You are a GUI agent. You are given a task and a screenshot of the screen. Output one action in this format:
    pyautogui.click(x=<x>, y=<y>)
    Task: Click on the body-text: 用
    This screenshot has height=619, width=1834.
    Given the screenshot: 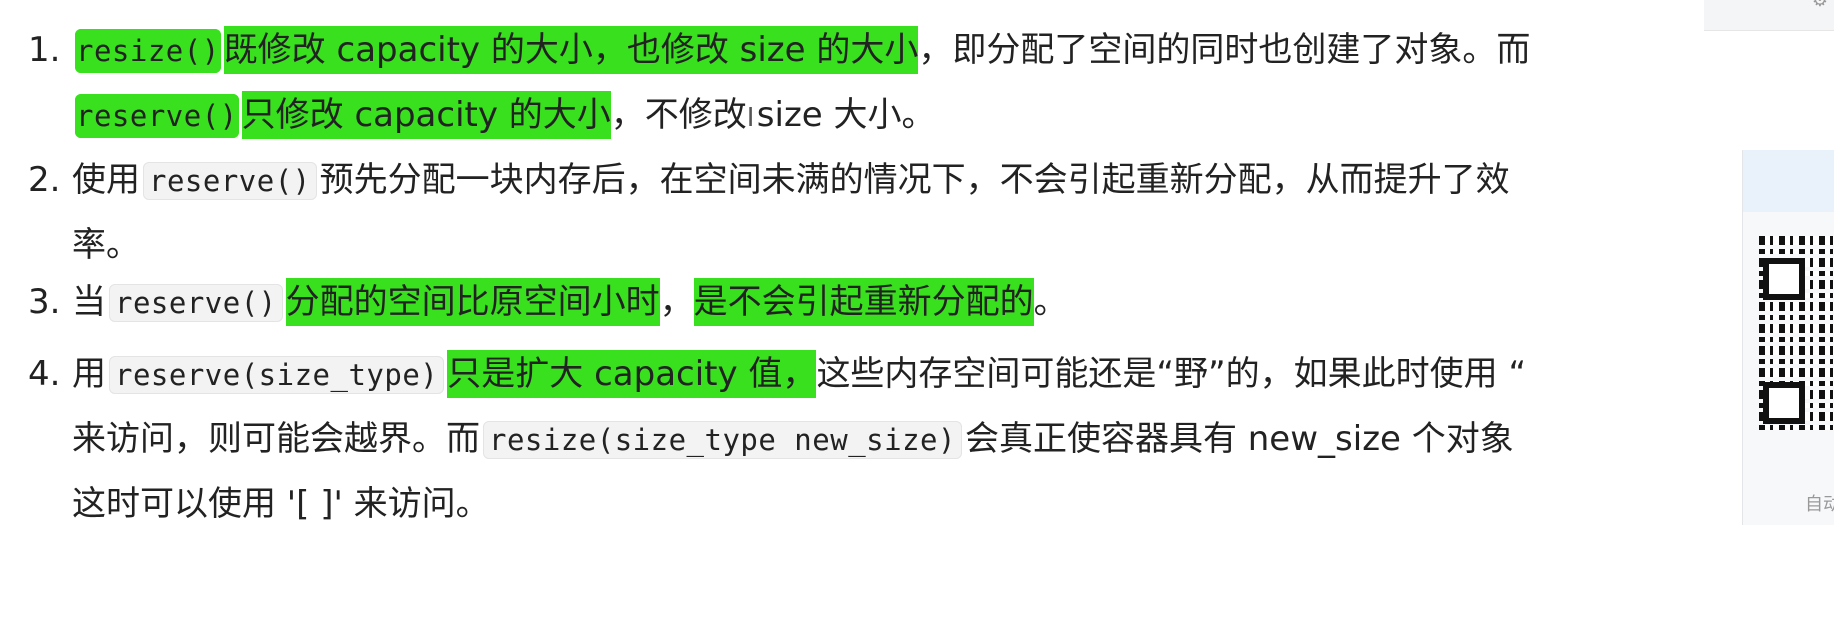 What is the action you would take?
    pyautogui.click(x=89, y=374)
    